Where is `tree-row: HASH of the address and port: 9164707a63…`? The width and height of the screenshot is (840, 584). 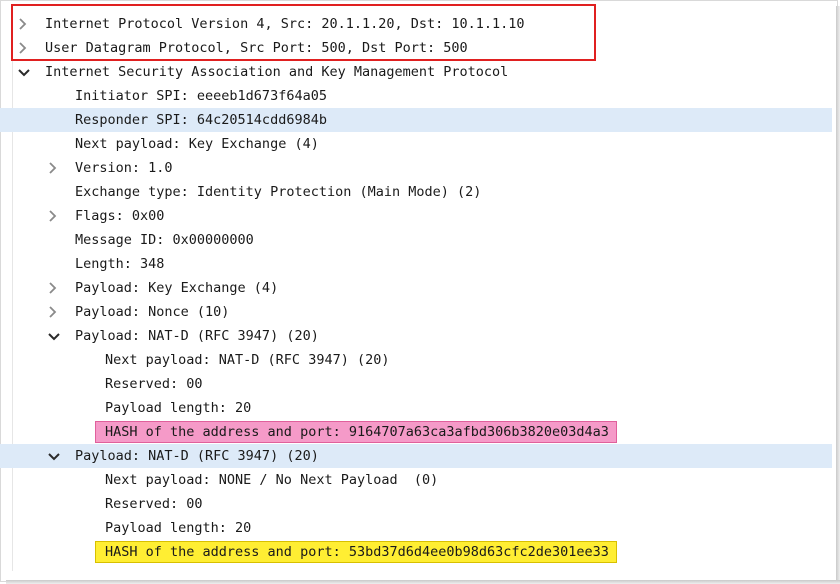 tree-row: HASH of the address and port: 9164707a63… is located at coordinates (416, 432).